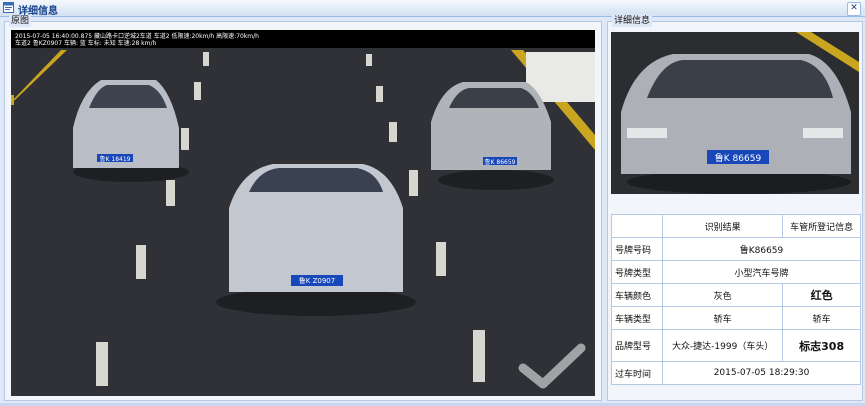 The image size is (865, 406). I want to click on table-row-plate-type: 号牌类型 小型汽车号牌, so click(736, 272).